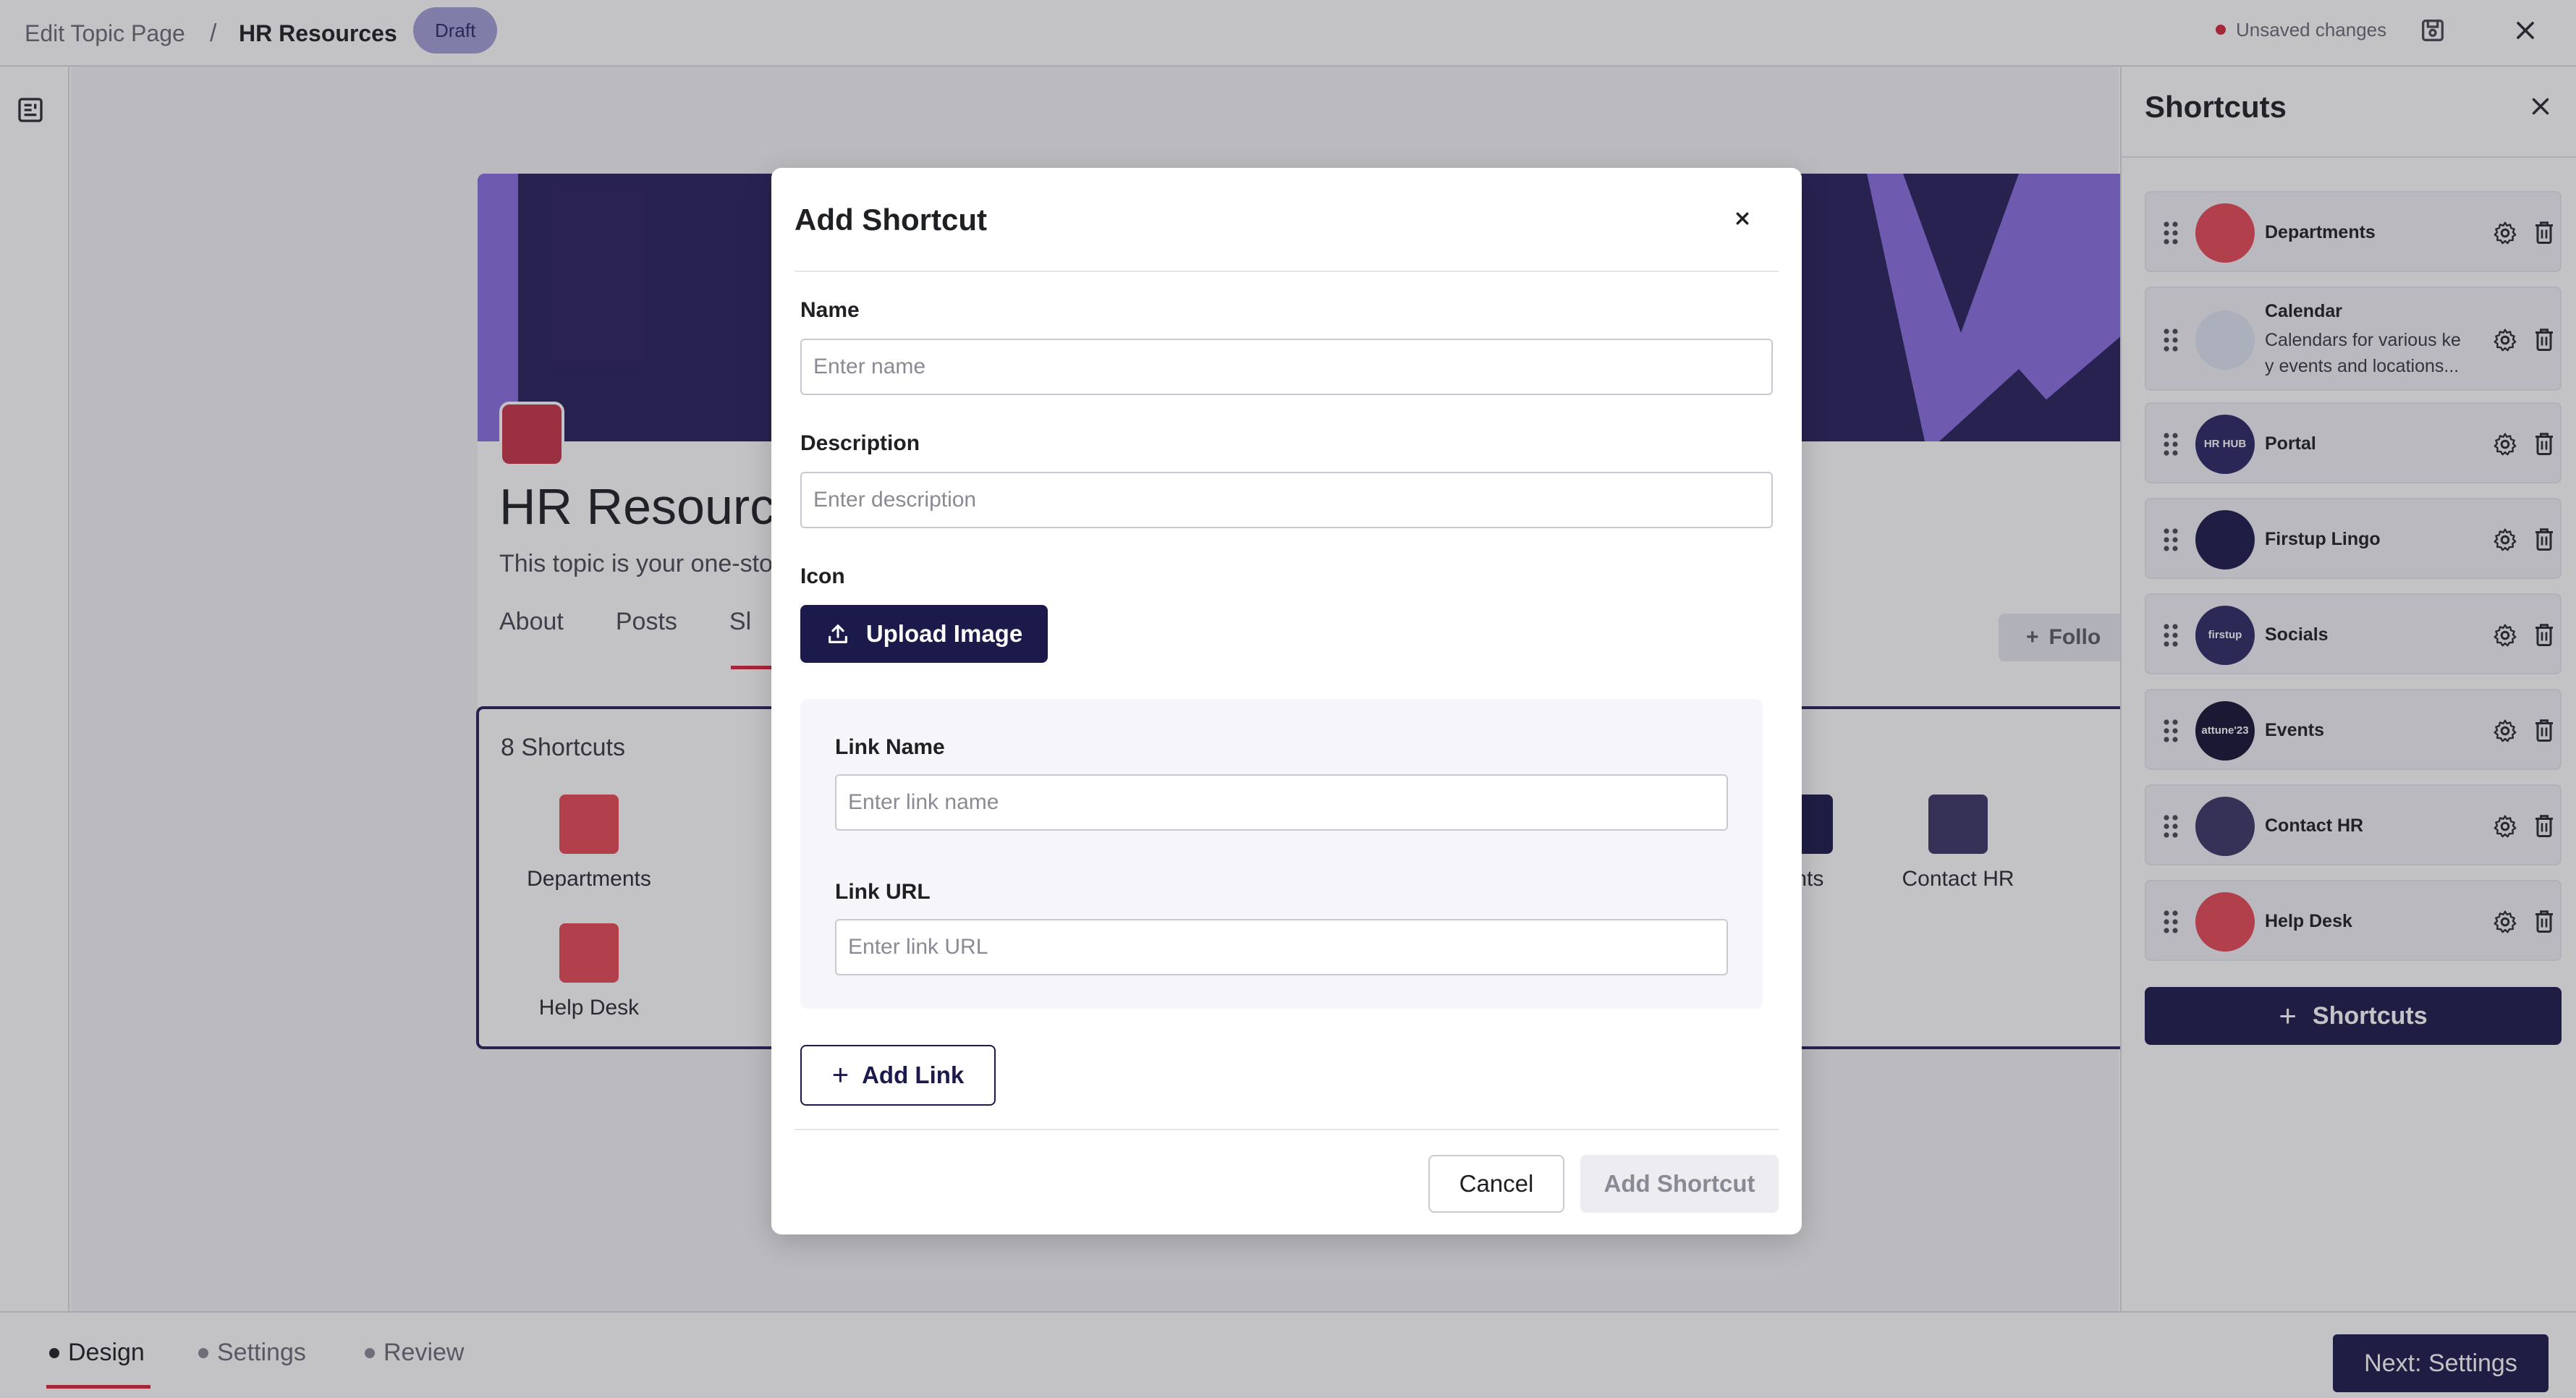  What do you see at coordinates (1281, 854) in the screenshot?
I see `link-group: Link Name Link URL` at bounding box center [1281, 854].